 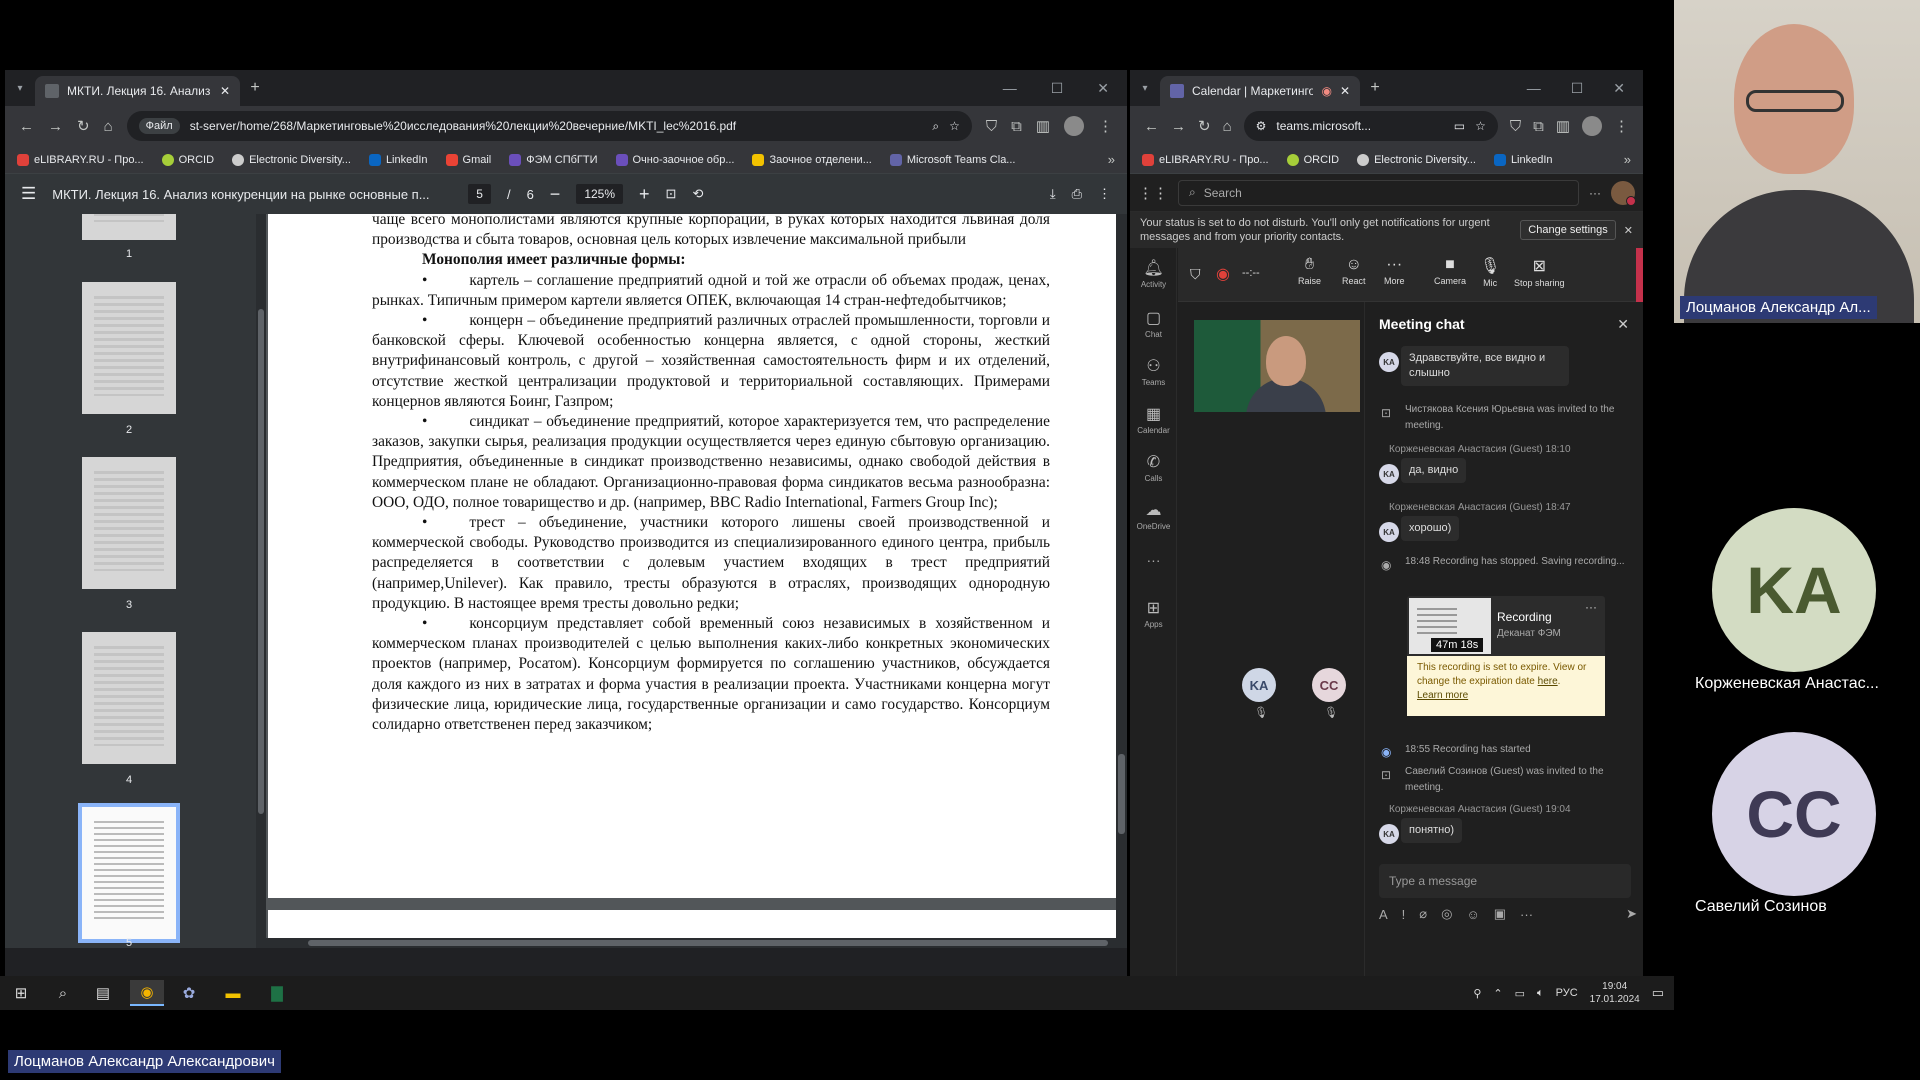 I want to click on more-options-icon: ···, so click(x=1595, y=193).